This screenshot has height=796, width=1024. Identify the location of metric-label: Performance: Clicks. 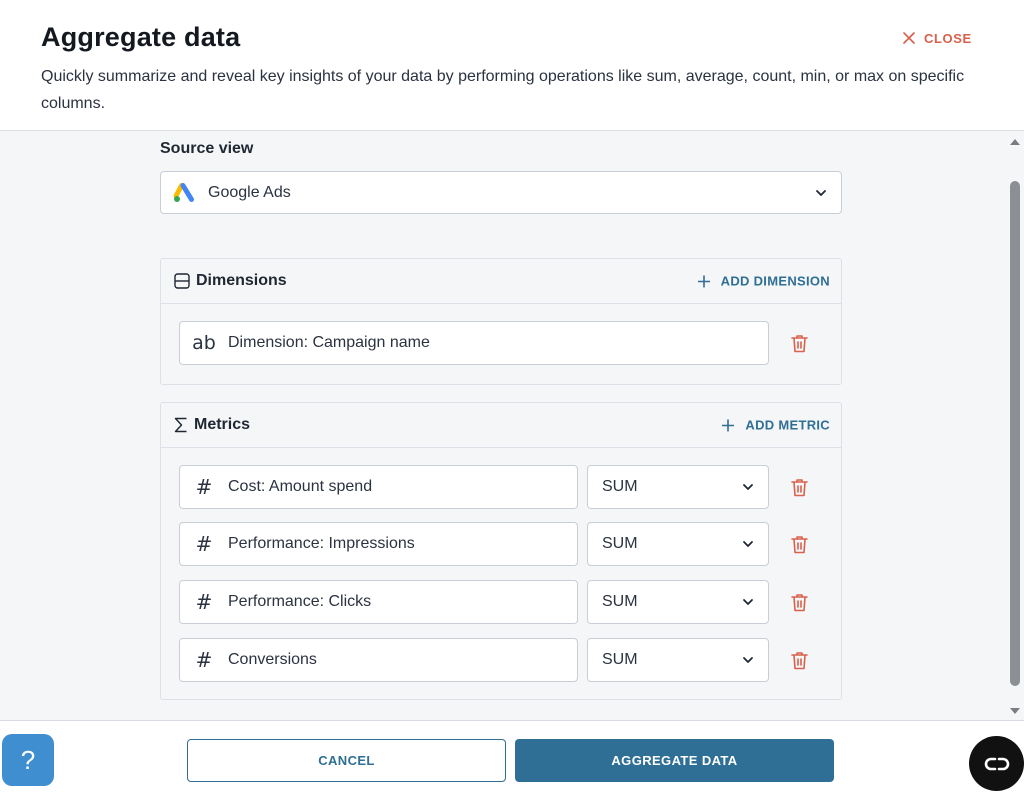
(300, 601).